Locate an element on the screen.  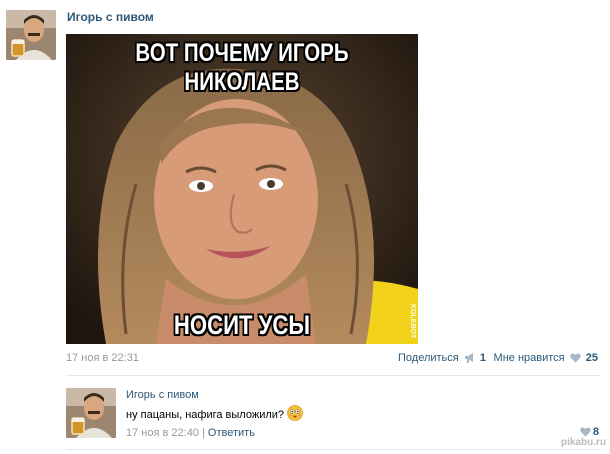
comment-divider is located at coordinates (333, 449).